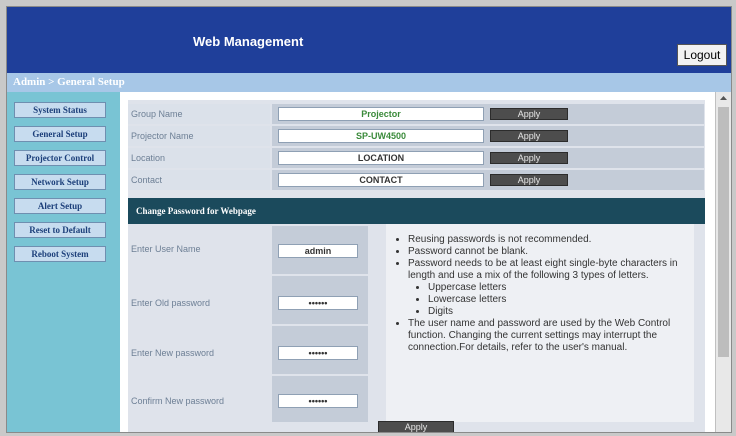 The height and width of the screenshot is (436, 736). What do you see at coordinates (318, 251) in the screenshot?
I see `user-name-input: admin` at bounding box center [318, 251].